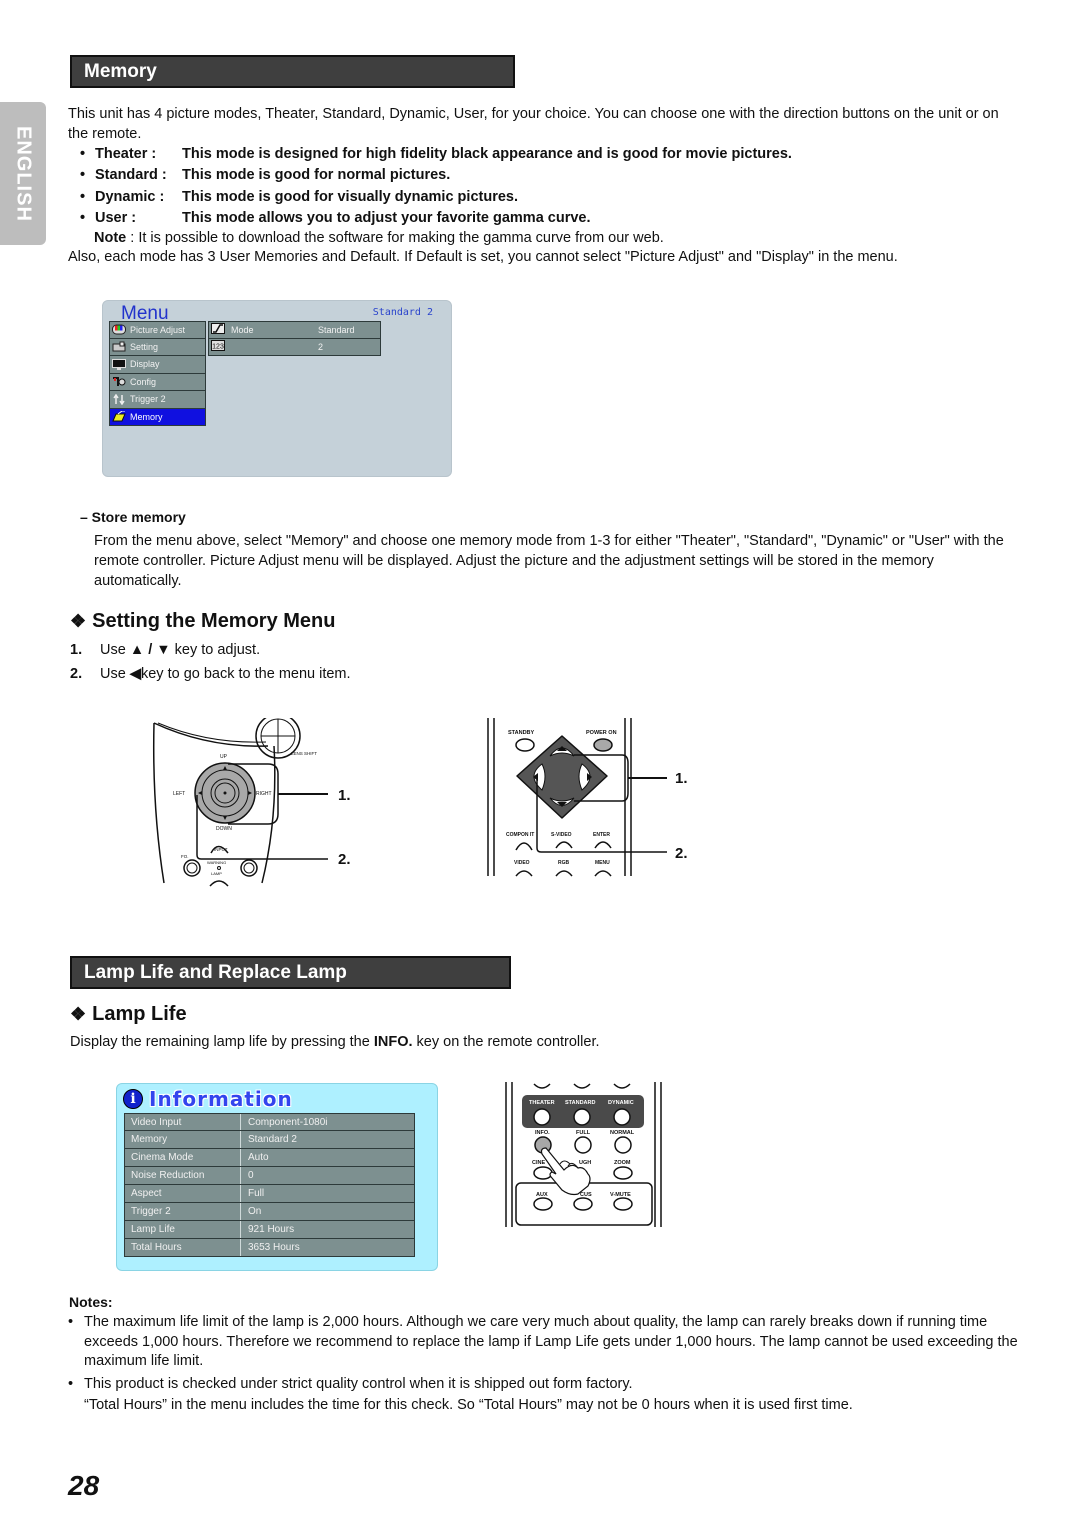  I want to click on focus-button, so click(583, 1204).